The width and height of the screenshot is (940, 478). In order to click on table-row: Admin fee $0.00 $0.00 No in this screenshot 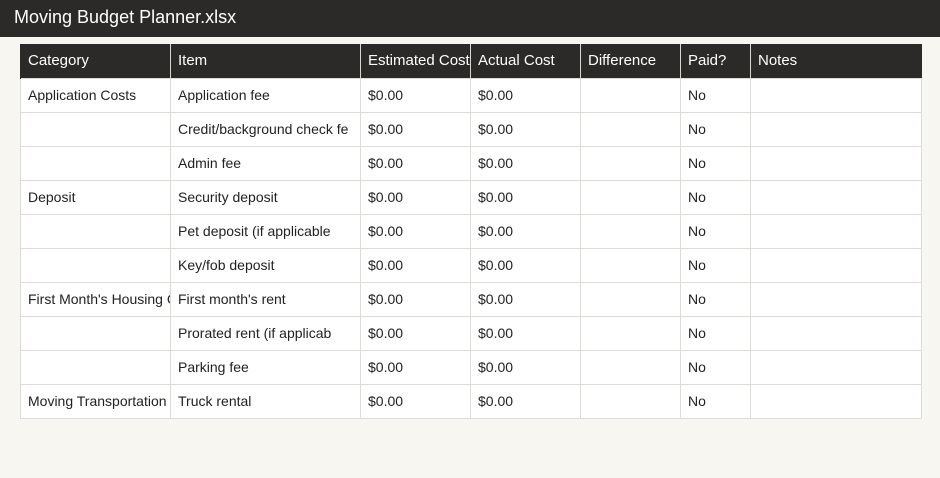, I will do `click(471, 163)`.